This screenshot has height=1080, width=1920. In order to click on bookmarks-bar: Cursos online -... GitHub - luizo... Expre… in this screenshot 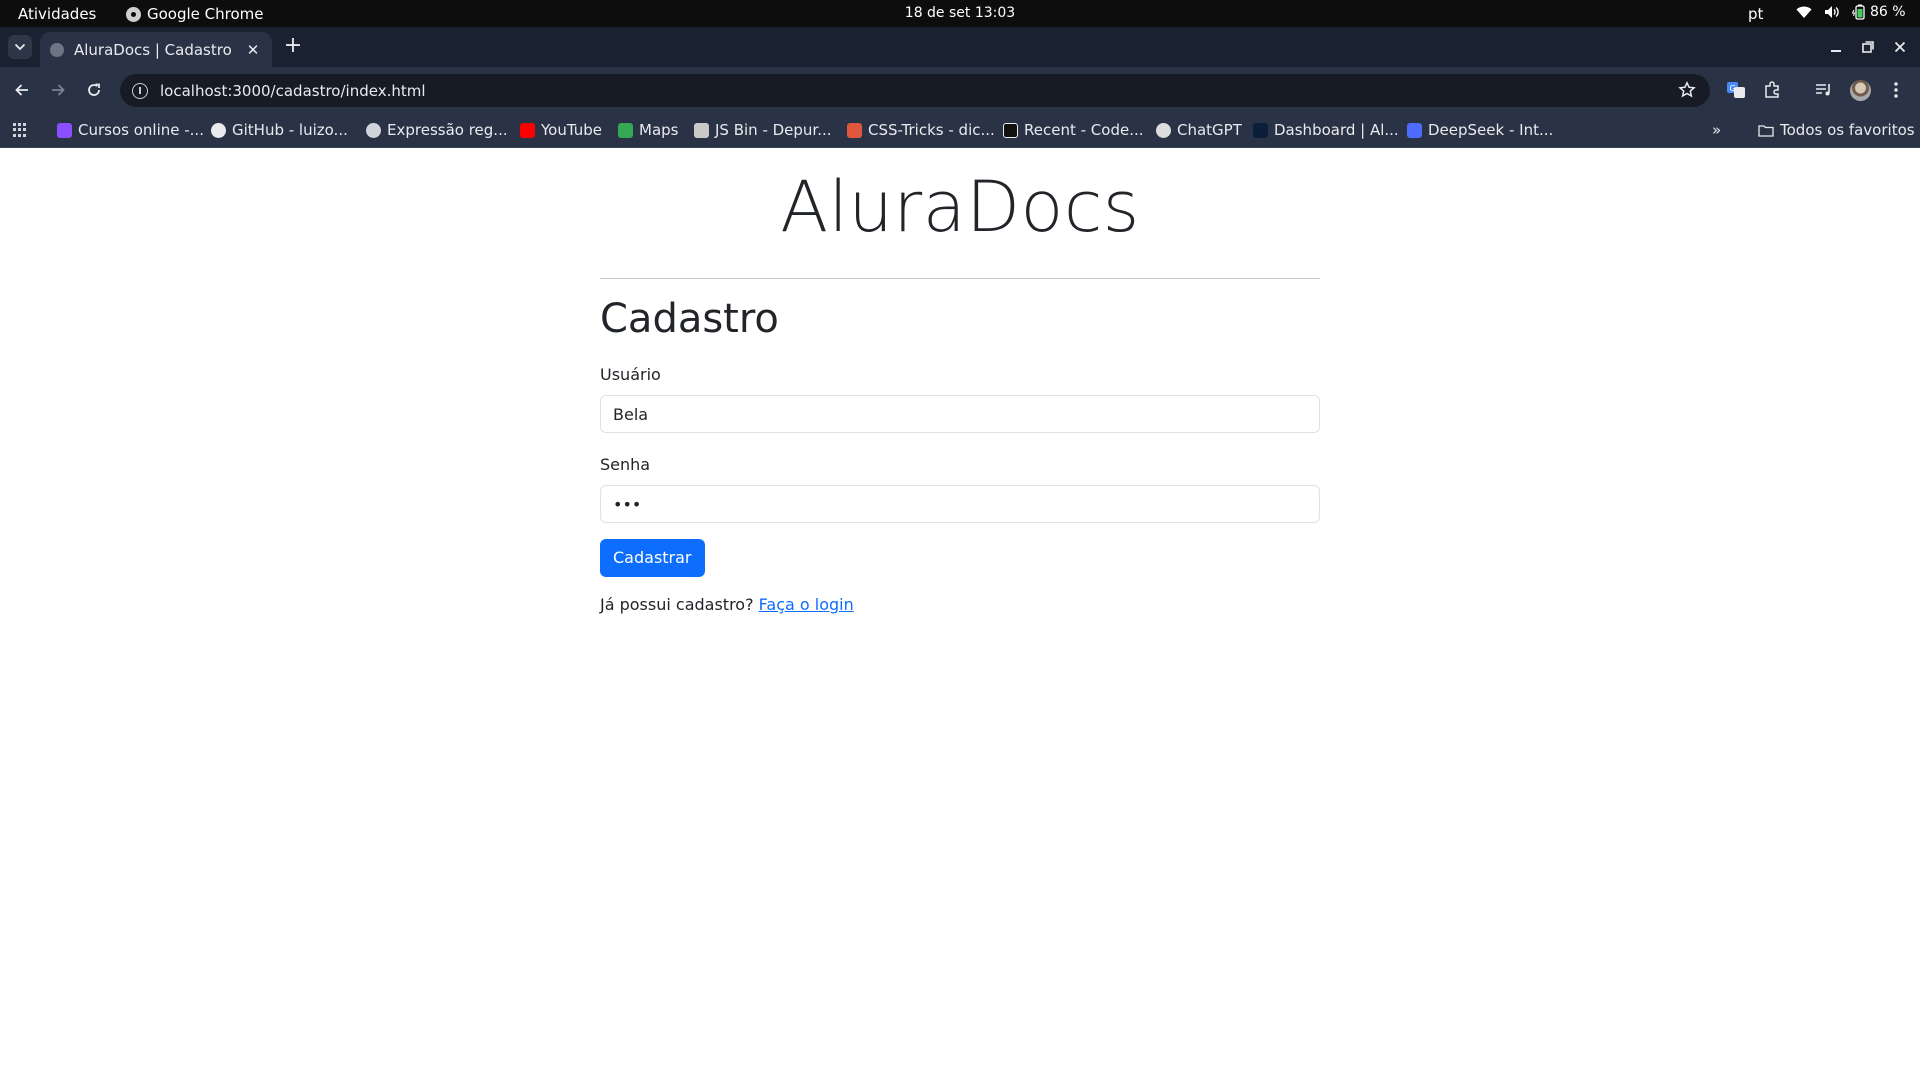, I will do `click(960, 130)`.